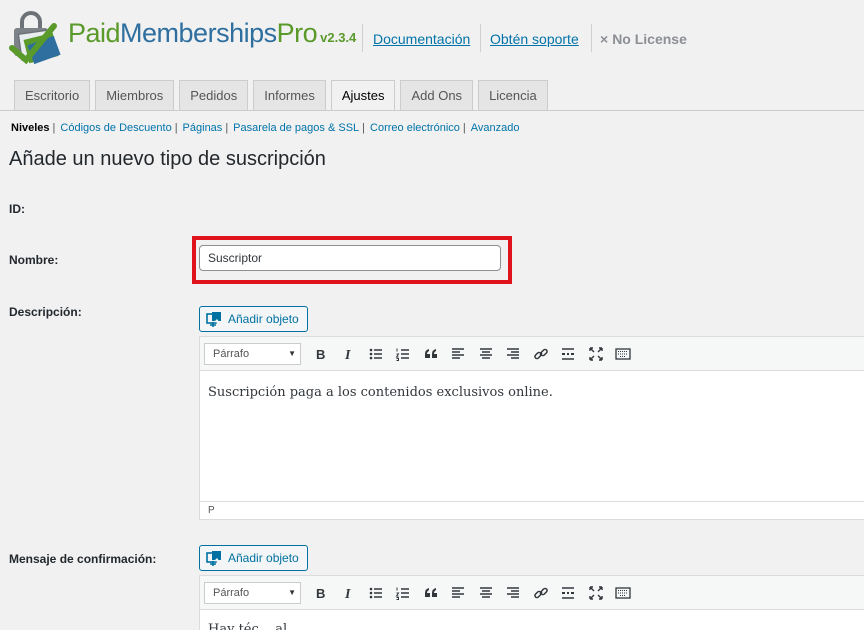 Image resolution: width=864 pixels, height=630 pixels. What do you see at coordinates (432, 110) in the screenshot?
I see `tabs-divider` at bounding box center [432, 110].